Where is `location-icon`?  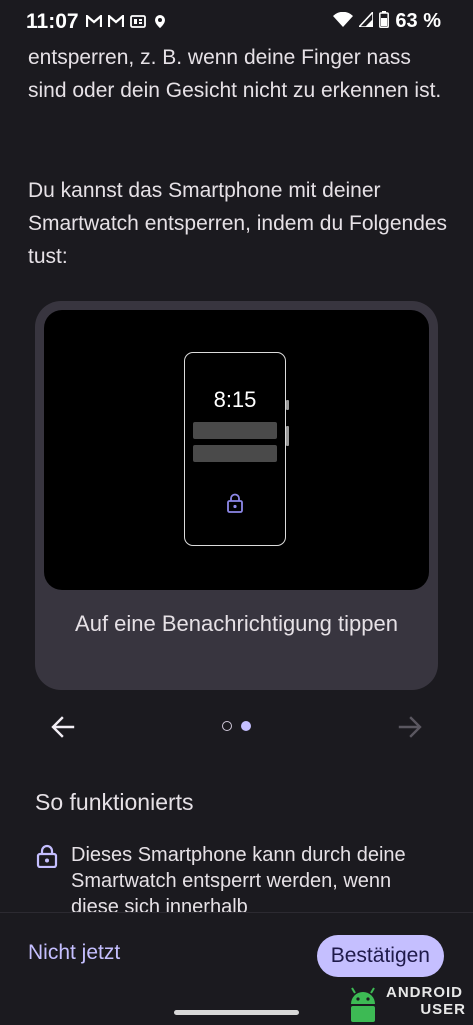 location-icon is located at coordinates (160, 21).